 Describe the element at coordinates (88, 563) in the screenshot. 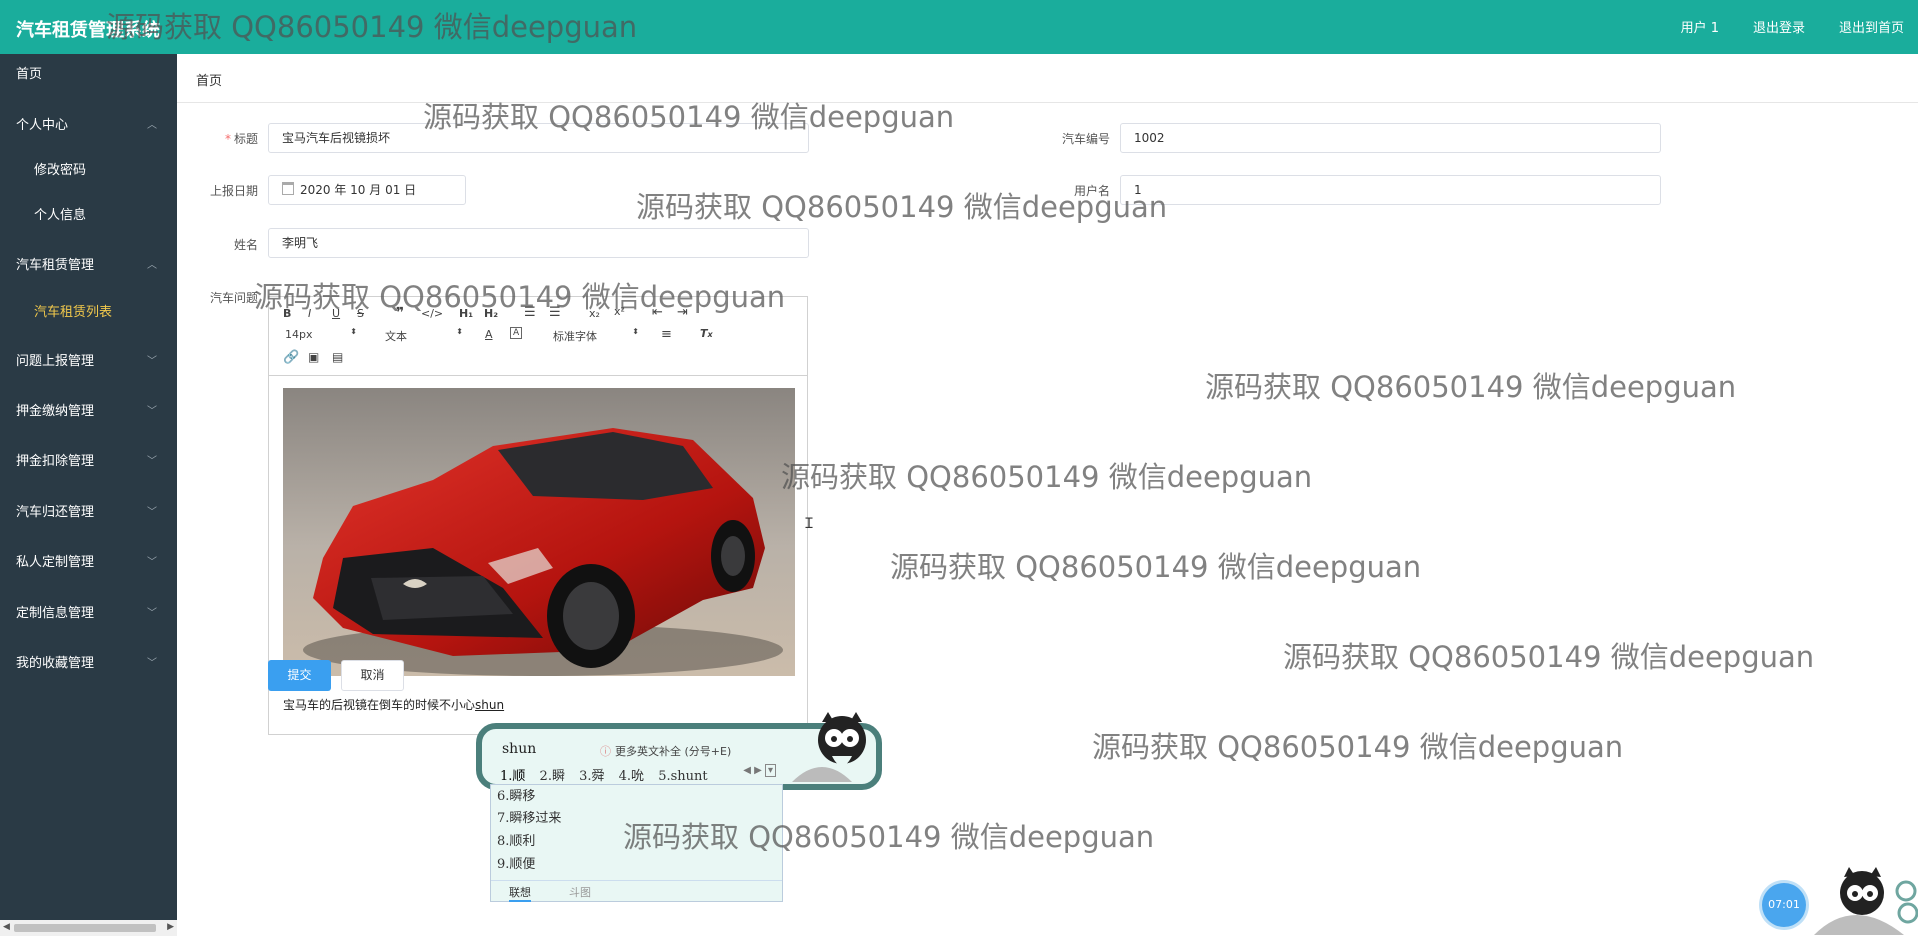

I see `sidebar-item-private-custom: 私人定制管理 ﹀` at that location.